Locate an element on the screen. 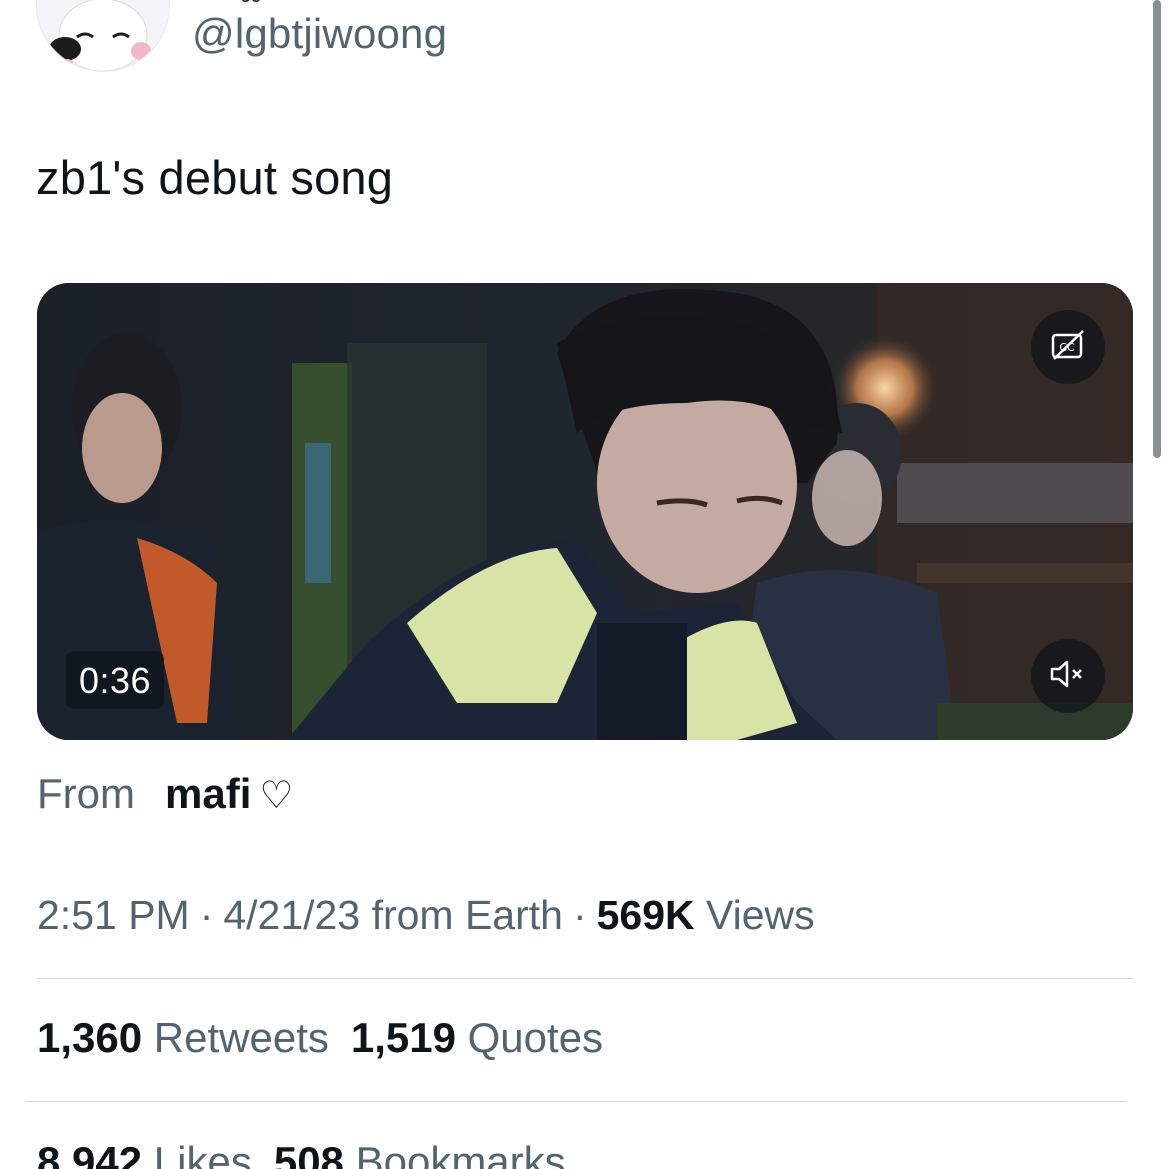  mute-button is located at coordinates (1068, 676).